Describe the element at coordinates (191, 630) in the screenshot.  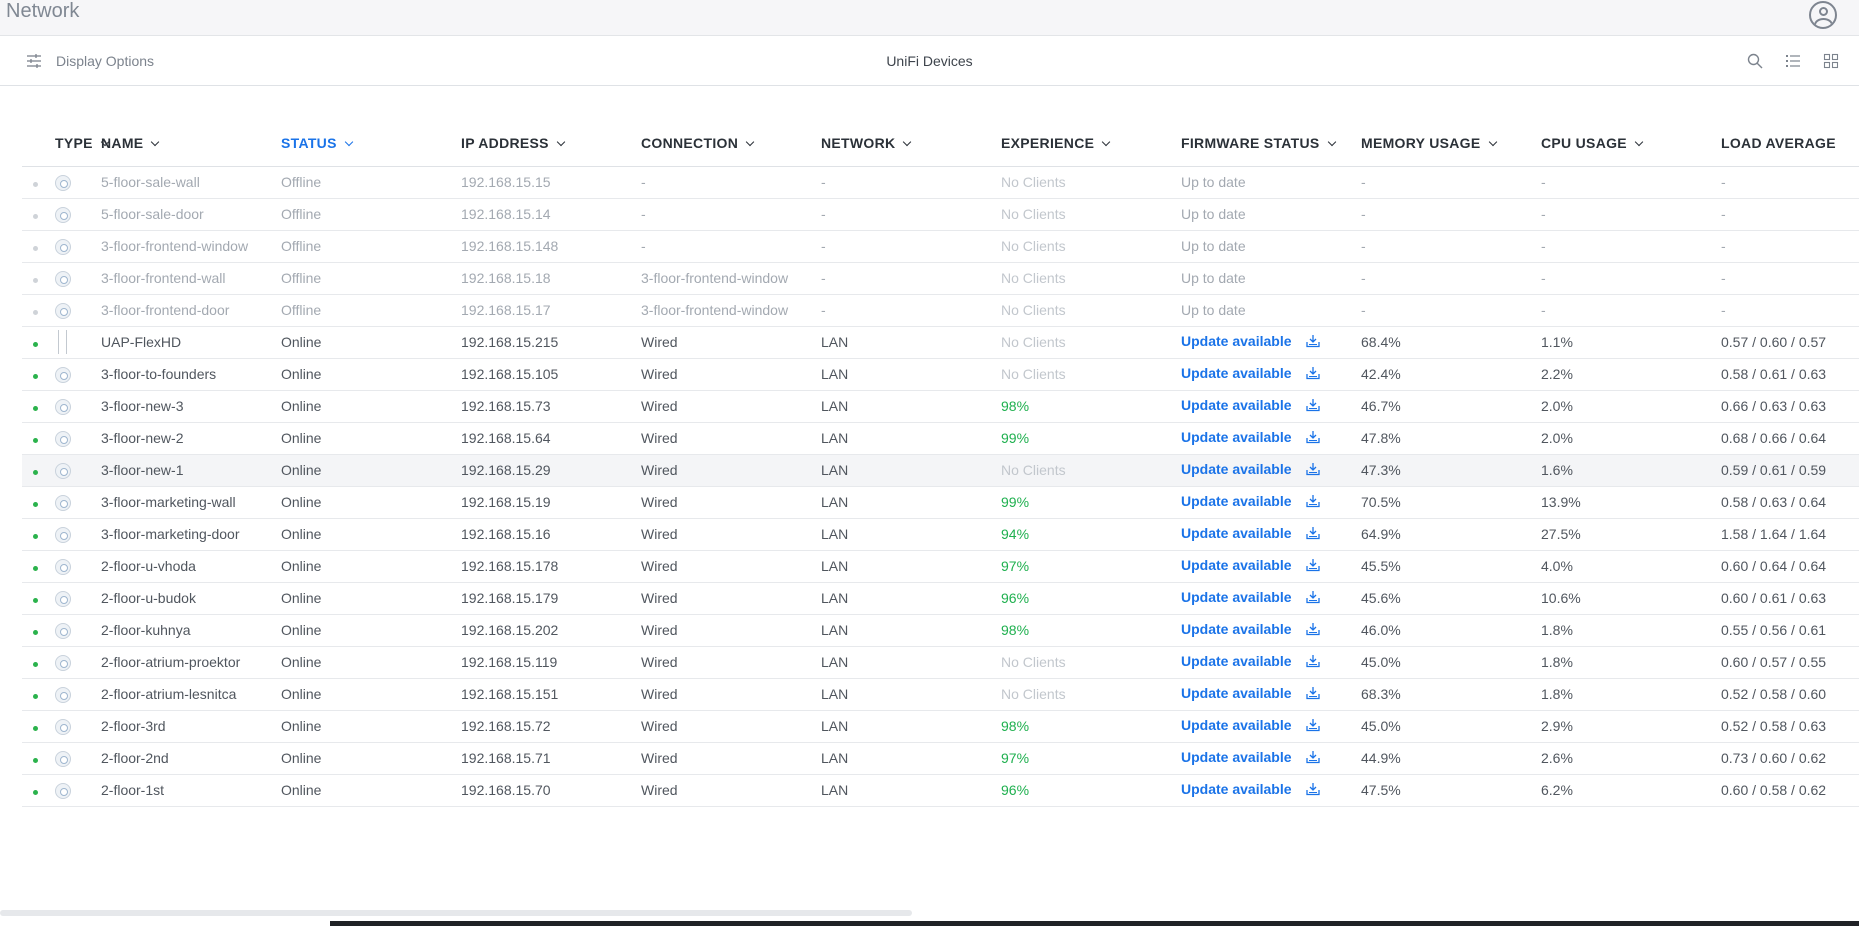
I see `device-name: 2-floor-kuhnya` at that location.